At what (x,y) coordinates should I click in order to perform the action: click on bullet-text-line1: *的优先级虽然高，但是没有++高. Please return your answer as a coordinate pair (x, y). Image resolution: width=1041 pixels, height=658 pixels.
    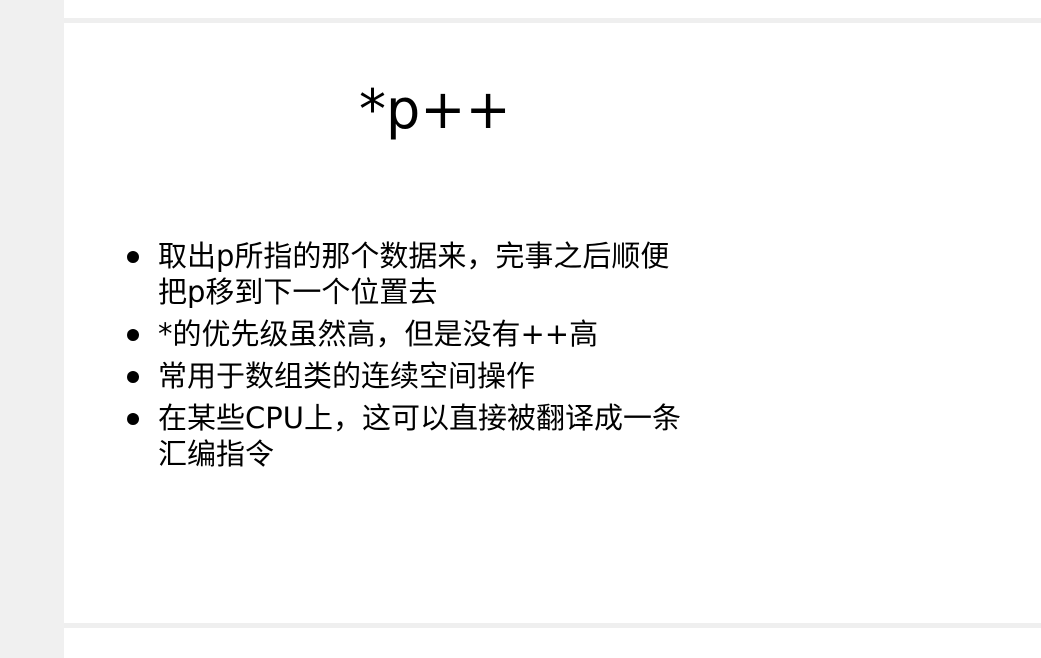
    Looking at the image, I should click on (378, 334).